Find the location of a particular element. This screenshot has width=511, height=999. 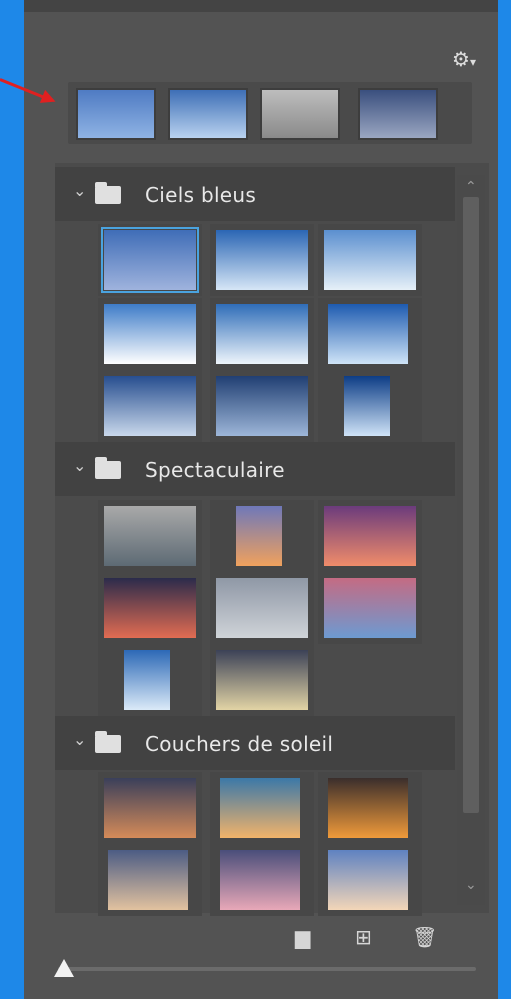

group-label: Ciels bleus is located at coordinates (201, 195).